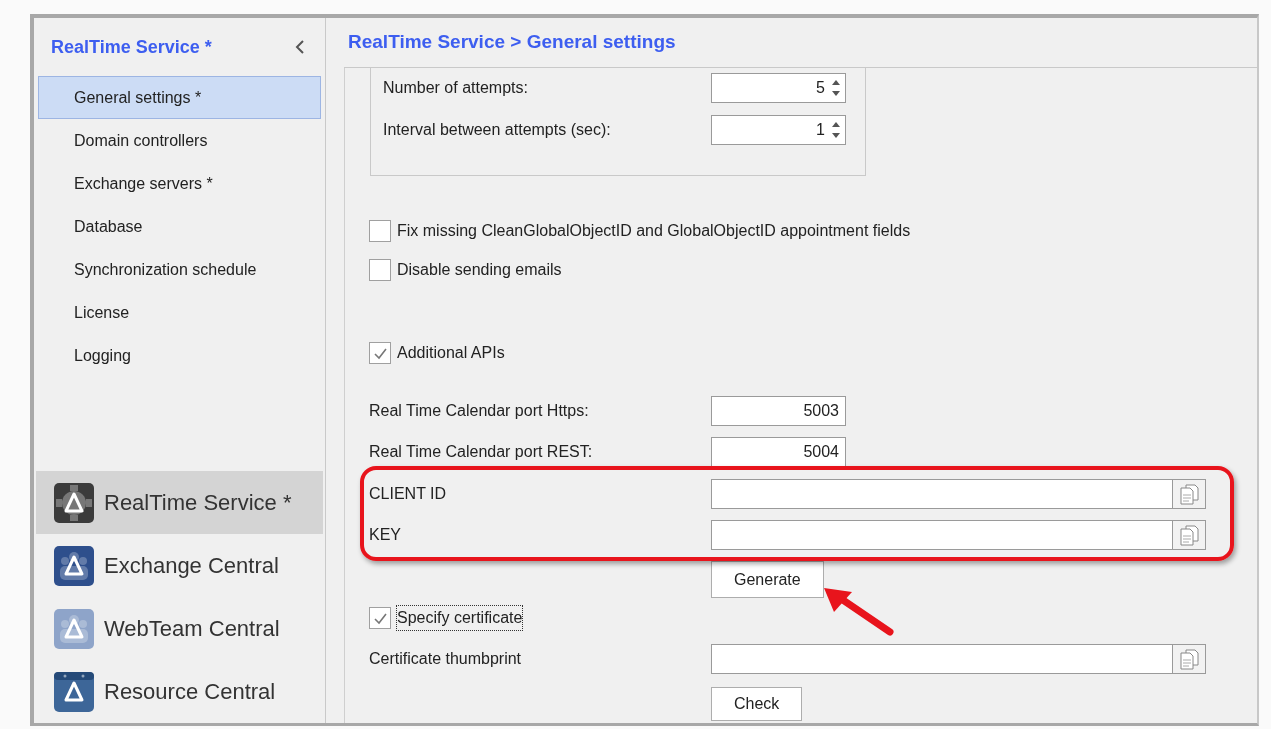 Image resolution: width=1271 pixels, height=729 pixels. What do you see at coordinates (179, 97) in the screenshot?
I see `sidebar-item: General settings *` at bounding box center [179, 97].